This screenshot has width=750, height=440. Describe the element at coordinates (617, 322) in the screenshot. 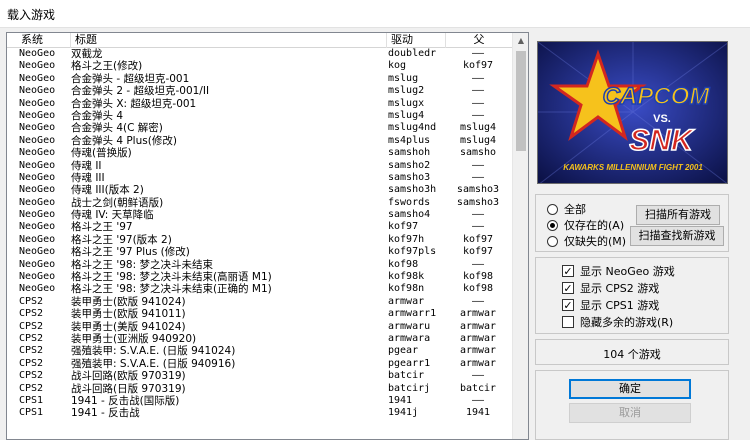

I see `option-hide-extra: 隐藏多余的游戏(R)` at that location.